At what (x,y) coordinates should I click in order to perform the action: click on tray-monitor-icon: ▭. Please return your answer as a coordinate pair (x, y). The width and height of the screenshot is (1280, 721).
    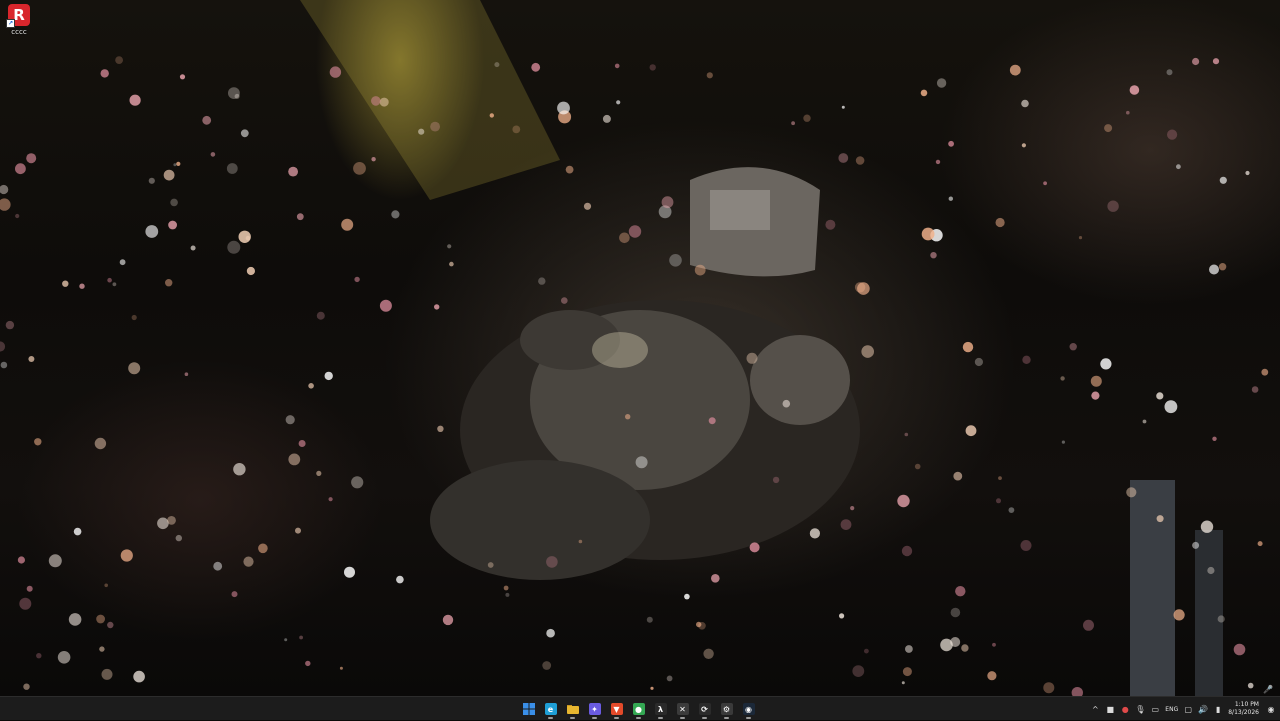
    Looking at the image, I should click on (1155, 709).